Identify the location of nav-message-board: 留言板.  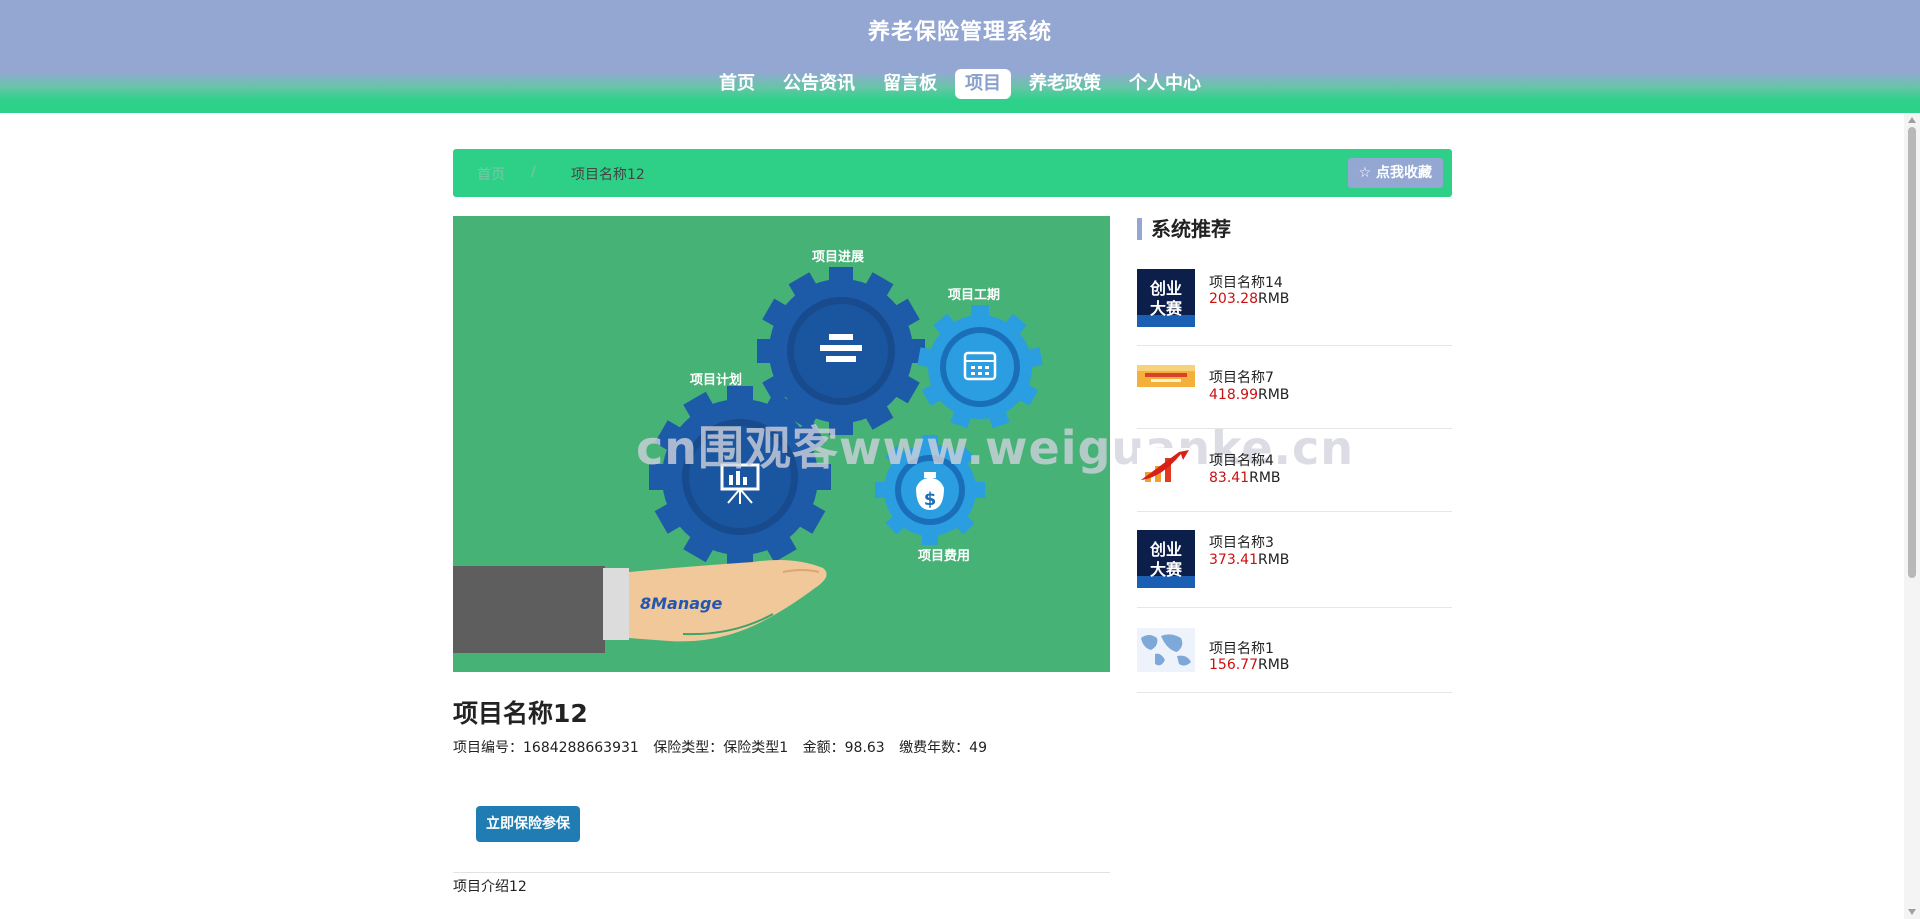
(910, 84).